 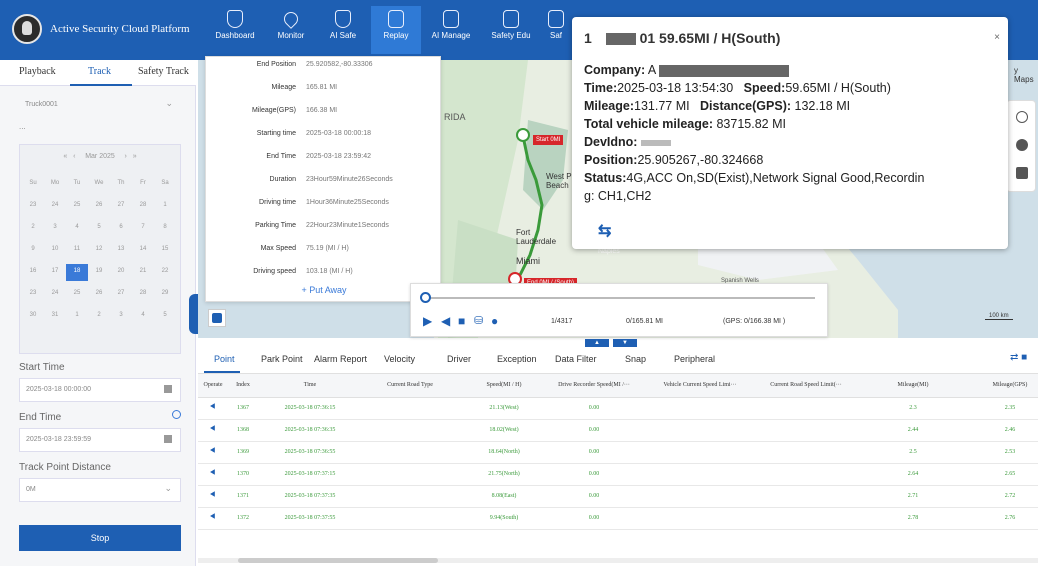 What do you see at coordinates (620, 298) in the screenshot?
I see `playback-slider` at bounding box center [620, 298].